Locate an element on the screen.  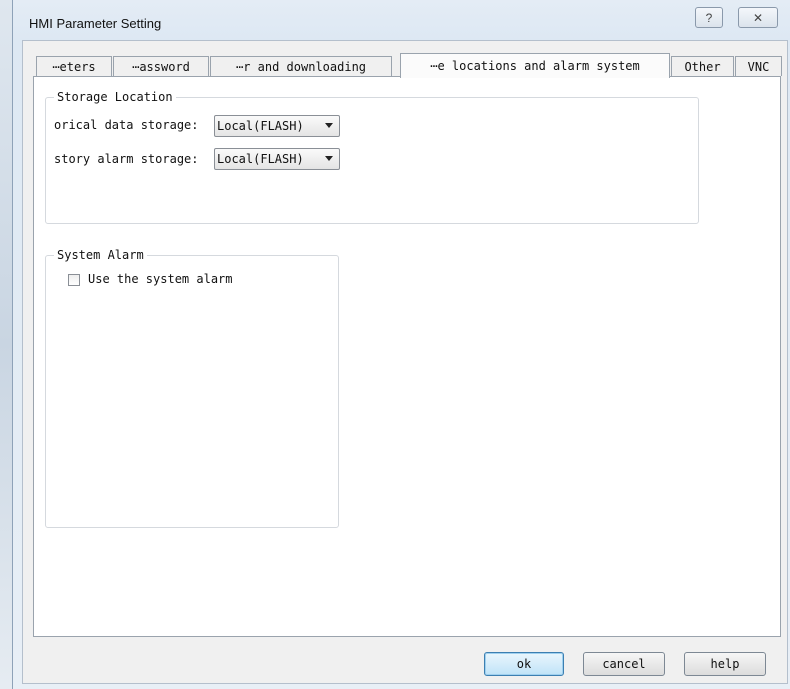
history-alarm-storage-select: Local(FLASH) is located at coordinates (277, 159).